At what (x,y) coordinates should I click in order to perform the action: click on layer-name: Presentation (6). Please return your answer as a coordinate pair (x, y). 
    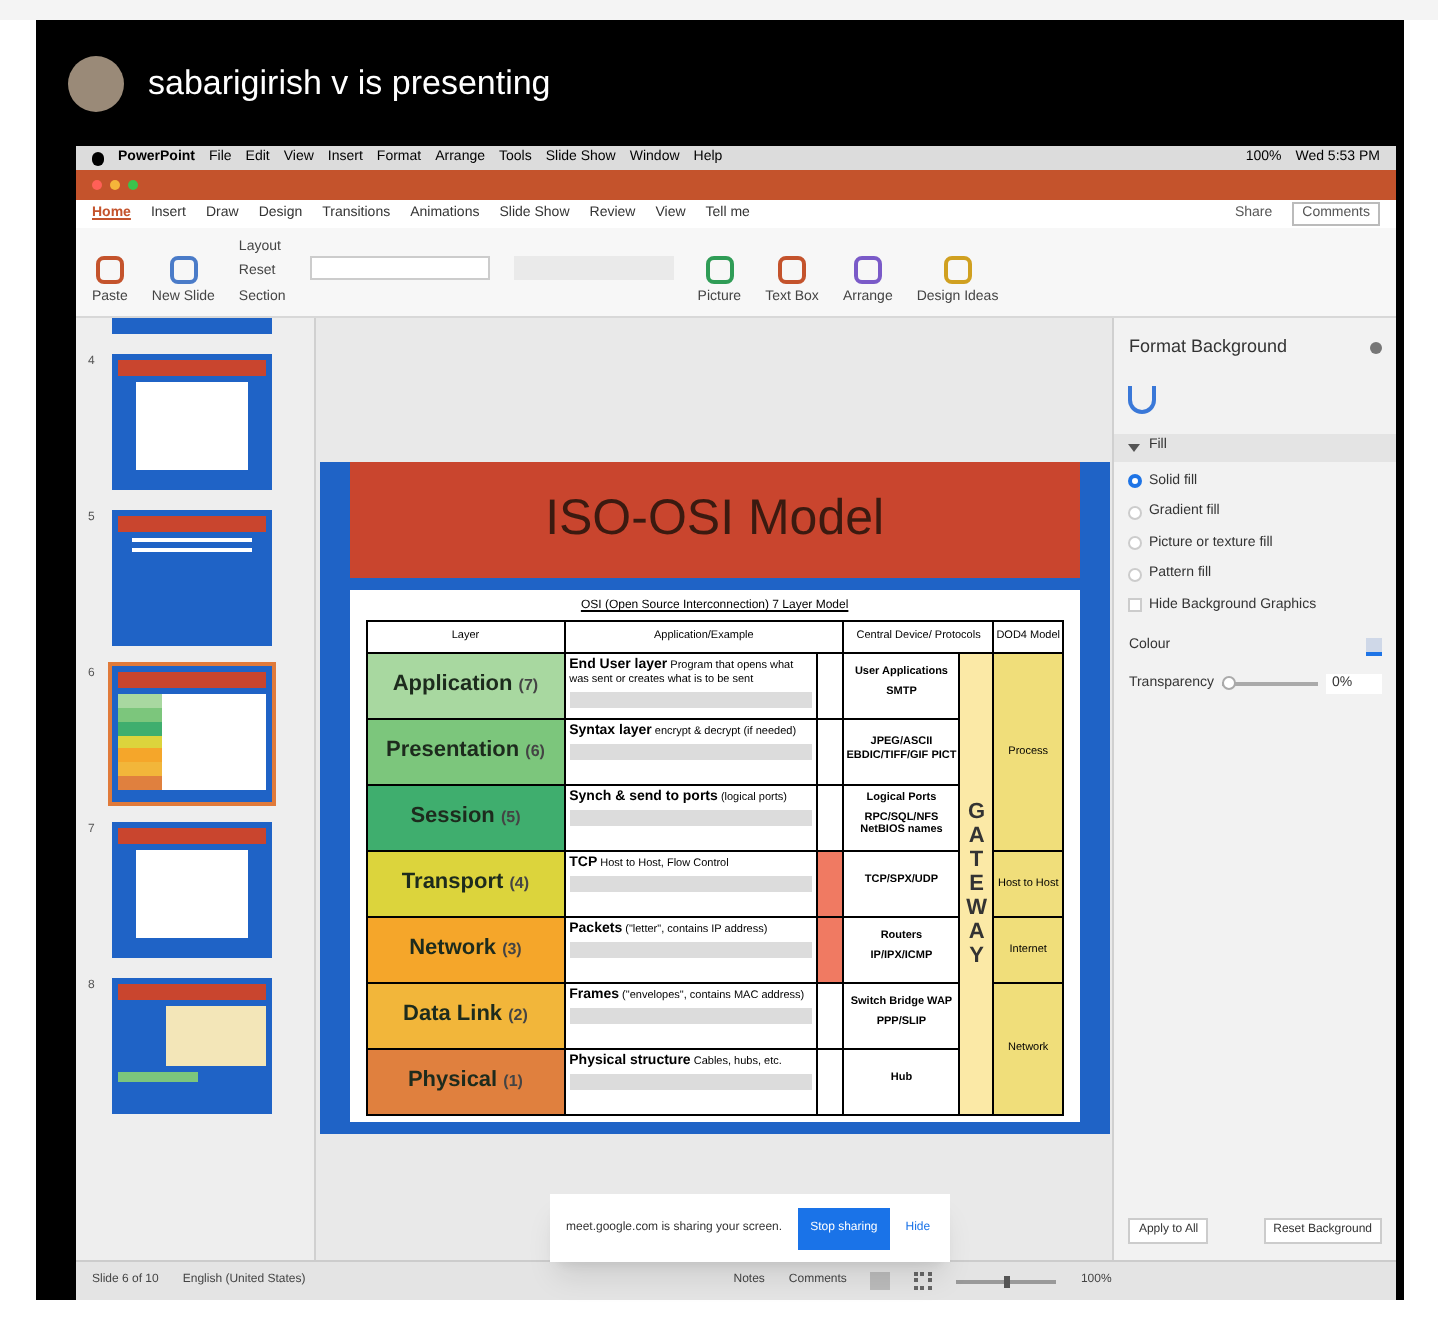
    Looking at the image, I should click on (465, 752).